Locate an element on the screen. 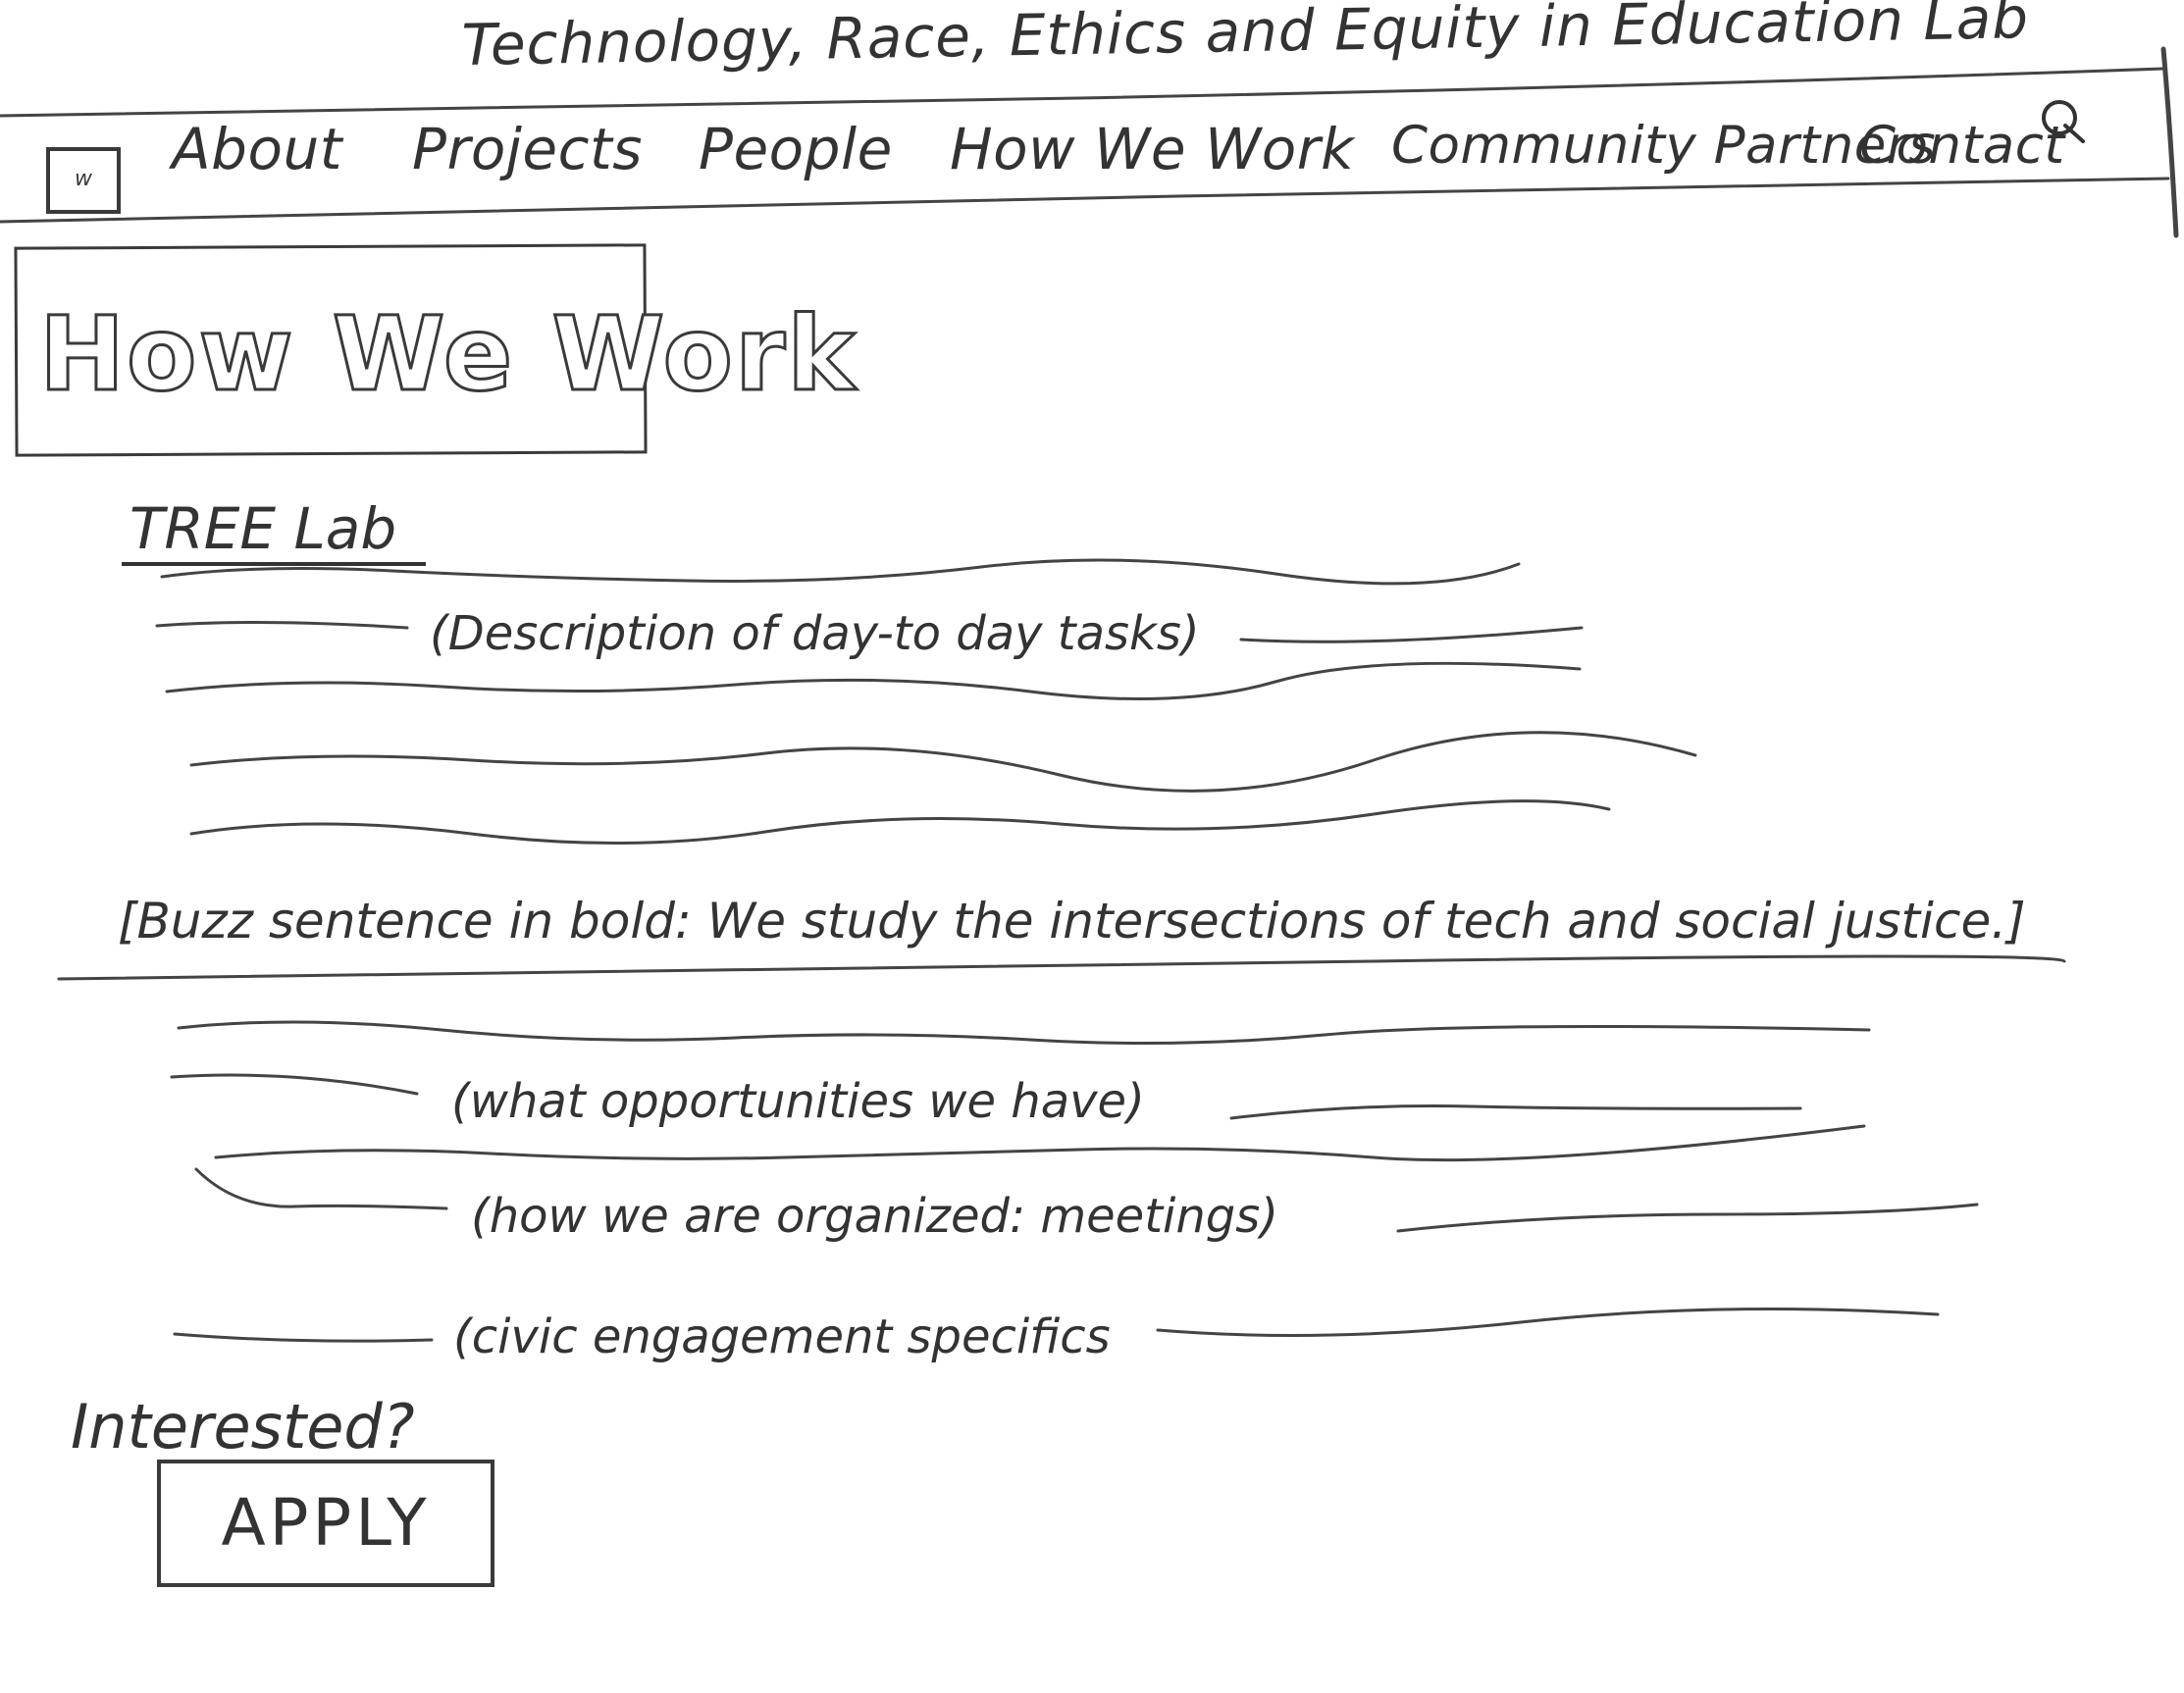 The height and width of the screenshot is (1693, 2184). opportunities-placeholder: (what opportunities we have) is located at coordinates (798, 1102).